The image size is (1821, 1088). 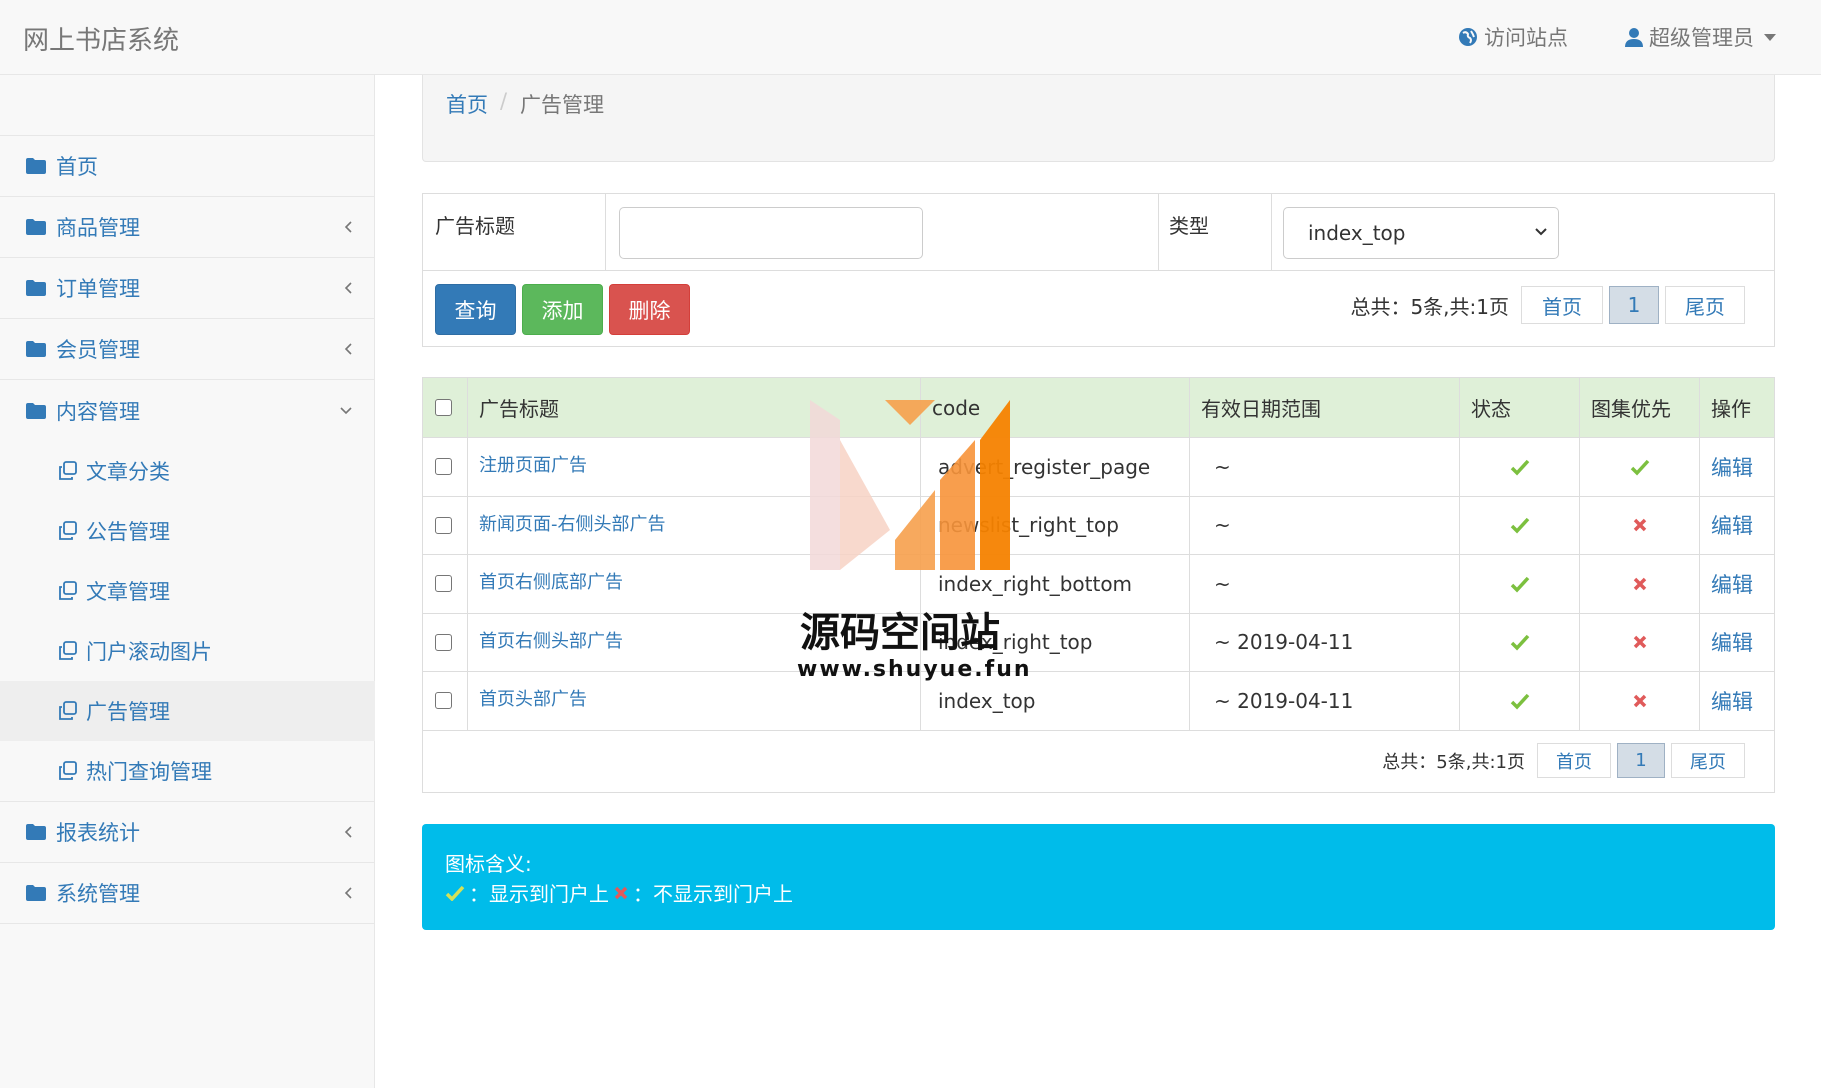 I want to click on advert-title-link: 首页右侧头部广告, so click(x=545, y=640).